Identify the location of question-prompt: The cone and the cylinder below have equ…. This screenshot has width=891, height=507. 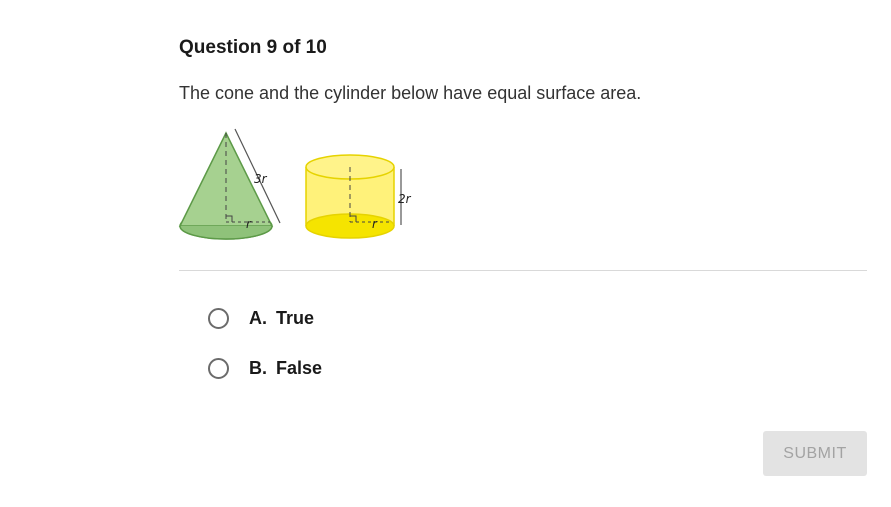
(410, 93).